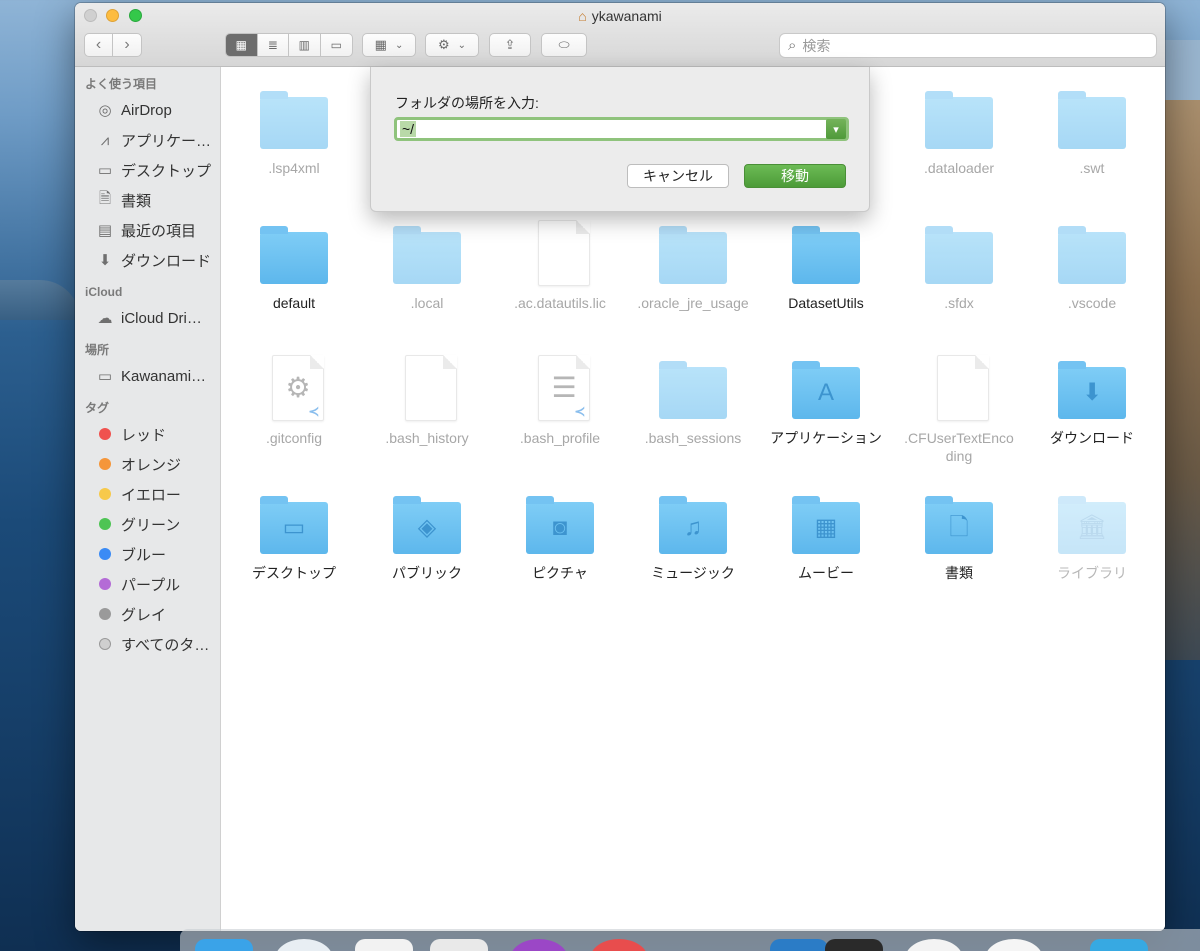 The width and height of the screenshot is (1200, 951). Describe the element at coordinates (105, 230) in the screenshot. I see `recents-icon: ▤` at that location.